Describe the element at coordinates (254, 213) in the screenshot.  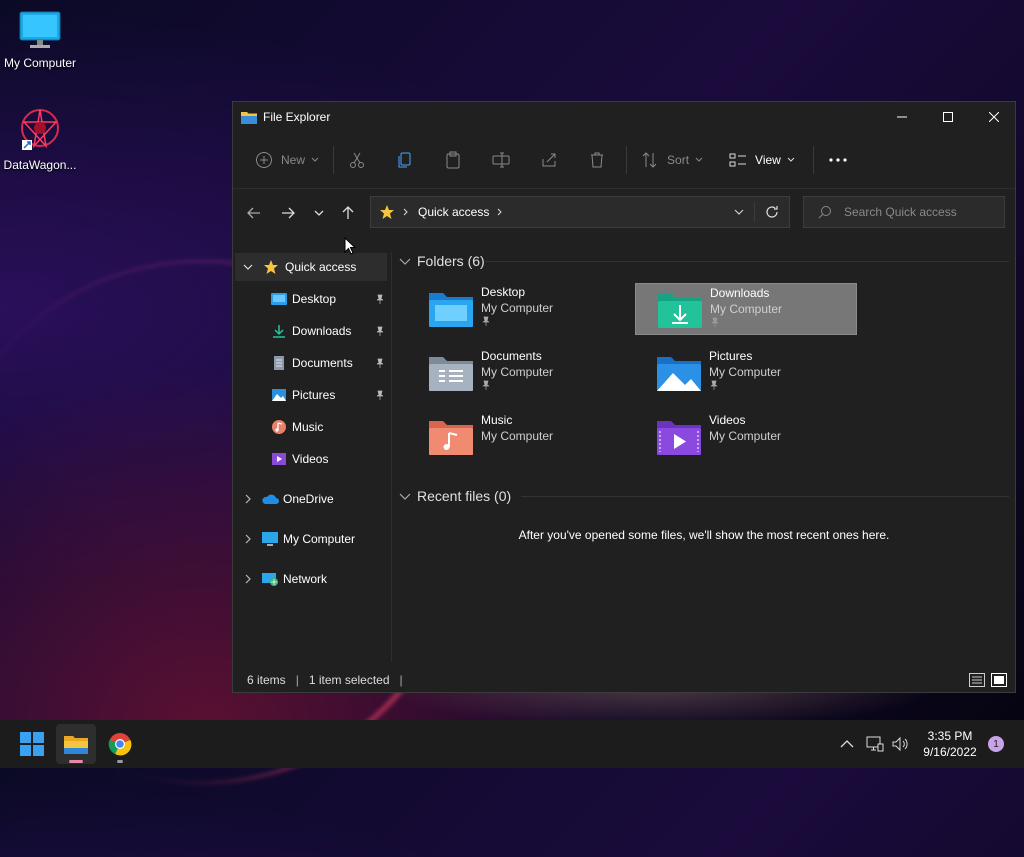
I see `back-button` at that location.